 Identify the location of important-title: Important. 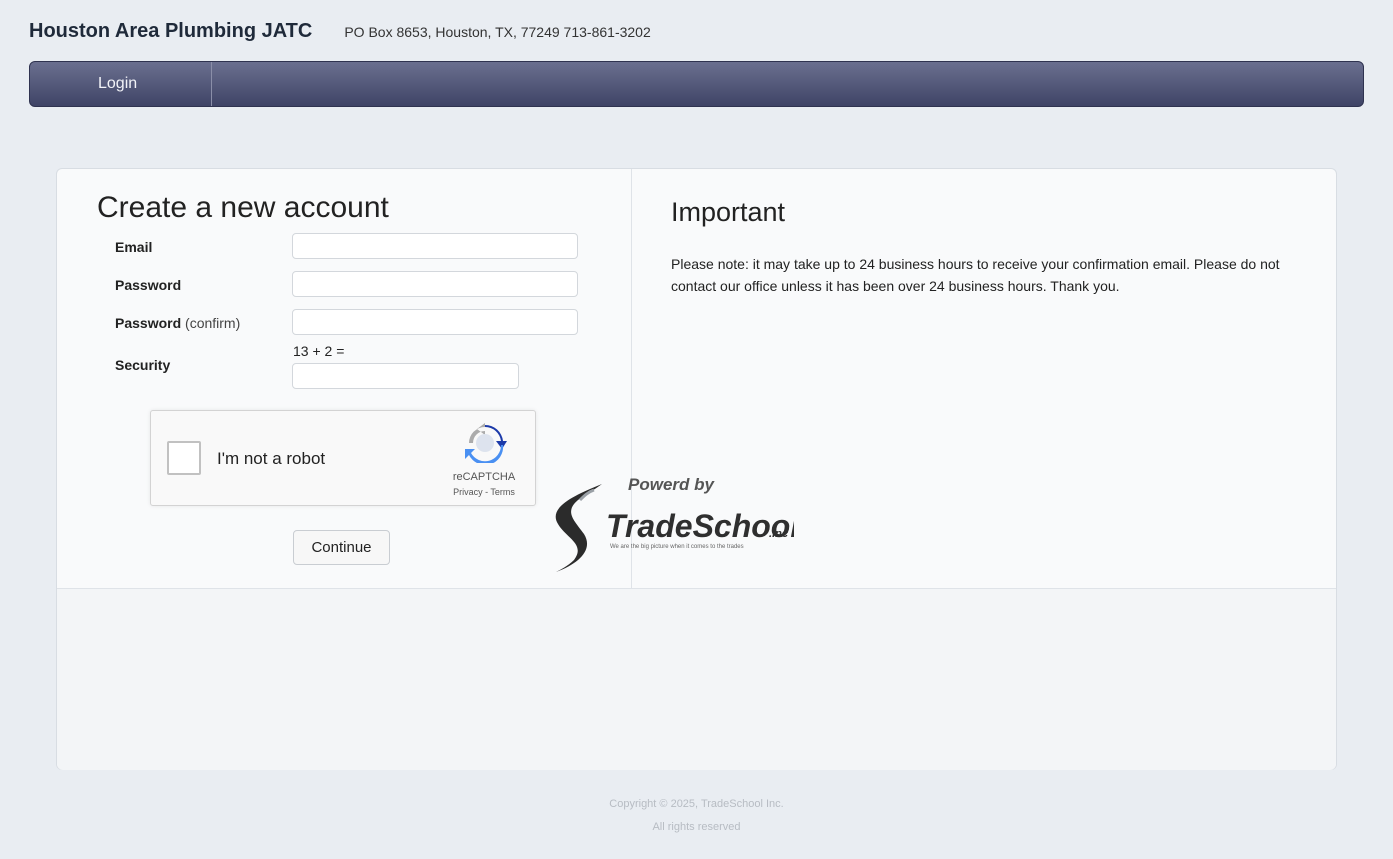
(728, 212).